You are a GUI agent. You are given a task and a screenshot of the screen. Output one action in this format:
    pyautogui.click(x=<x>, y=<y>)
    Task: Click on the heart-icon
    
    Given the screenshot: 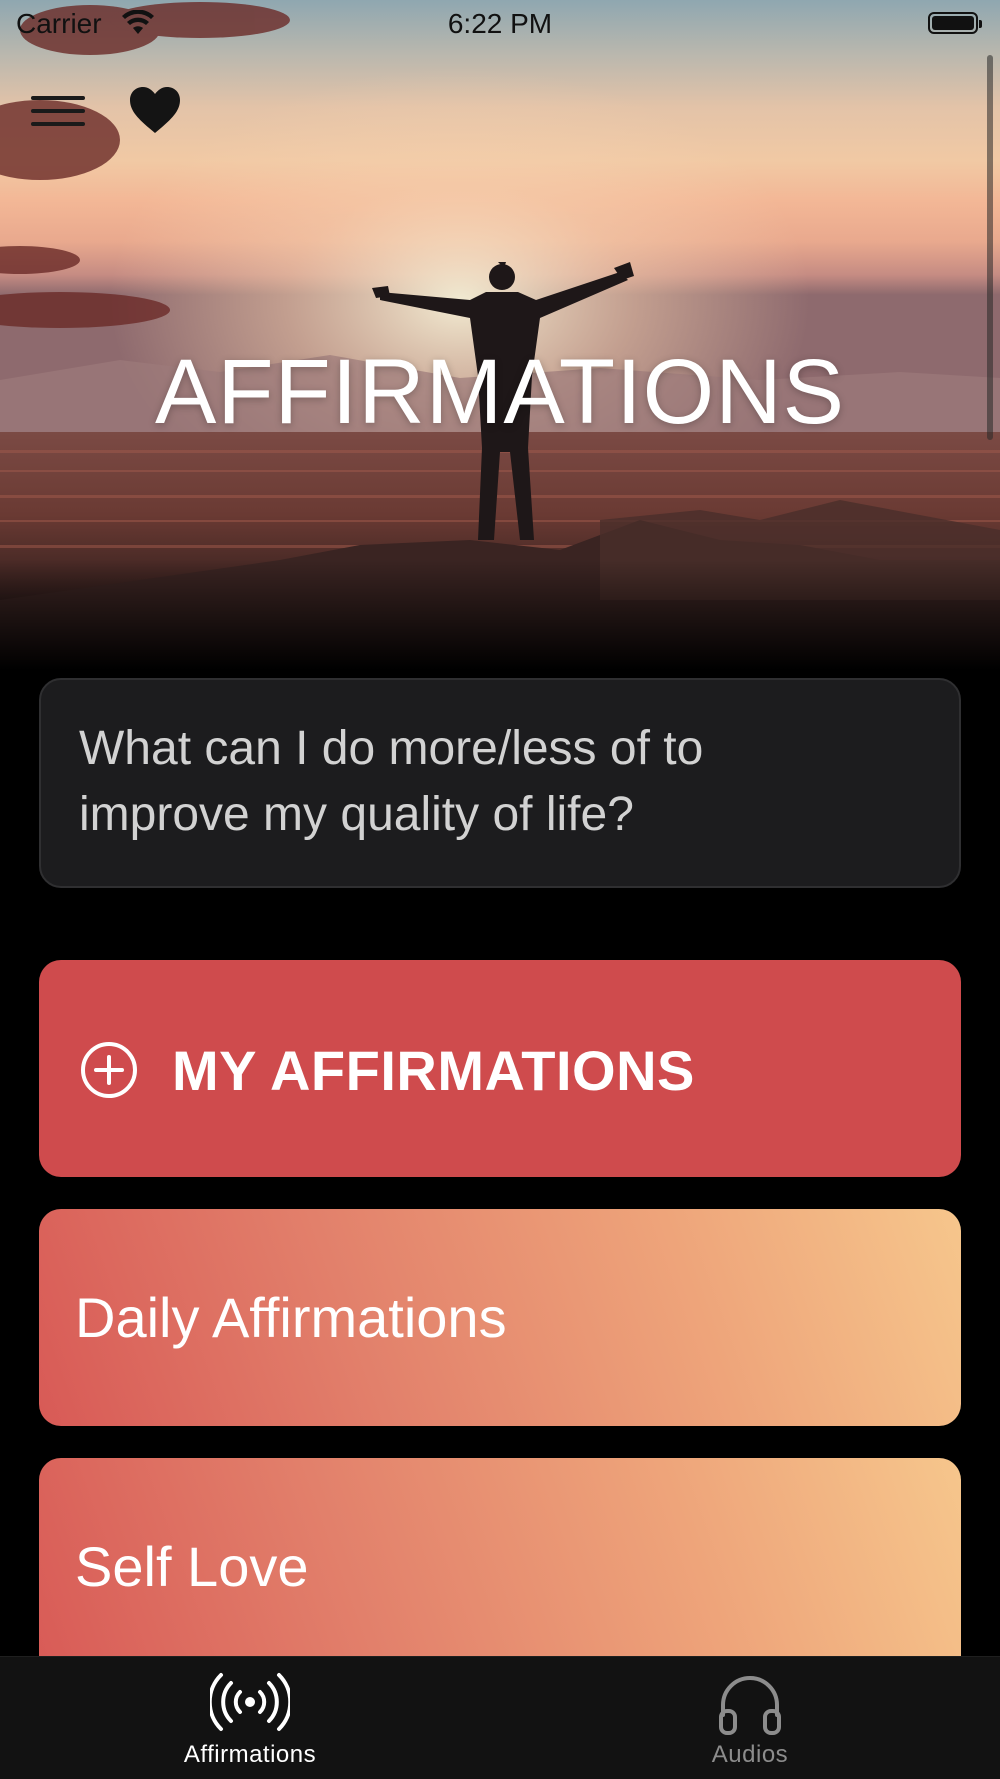 What is the action you would take?
    pyautogui.click(x=155, y=110)
    